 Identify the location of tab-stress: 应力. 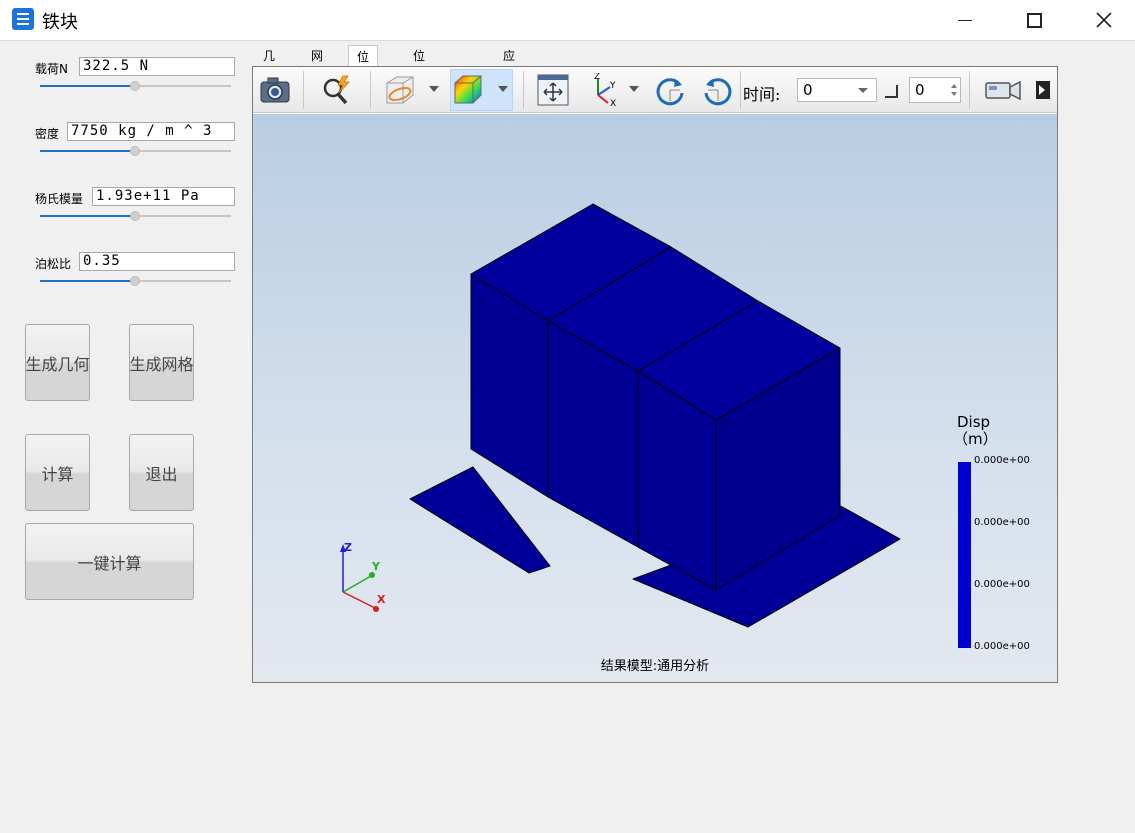
(509, 65).